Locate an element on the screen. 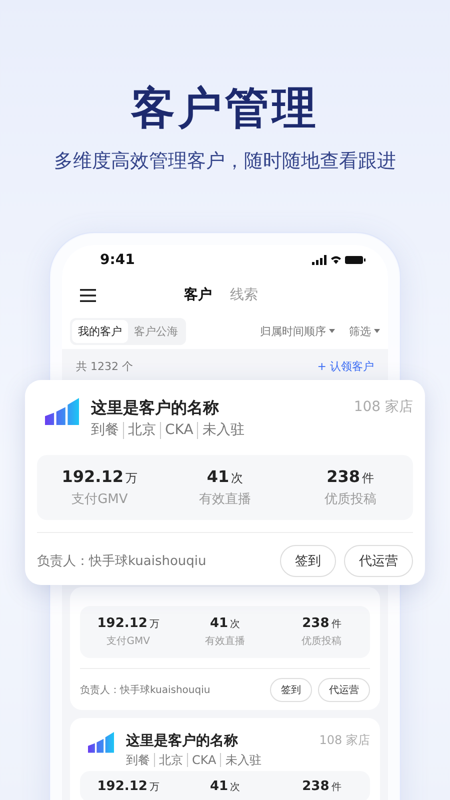 The width and height of the screenshot is (450, 800). status-icons is located at coordinates (339, 260).